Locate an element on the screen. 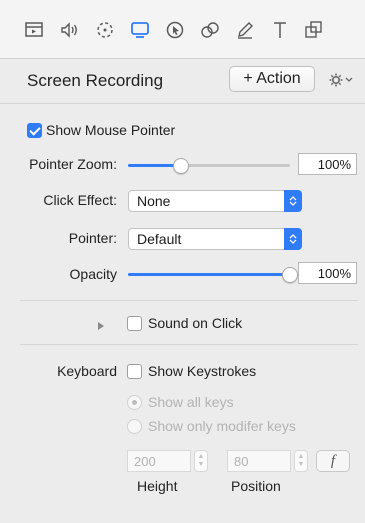 This screenshot has height=523, width=365. height-label: Height is located at coordinates (157, 486).